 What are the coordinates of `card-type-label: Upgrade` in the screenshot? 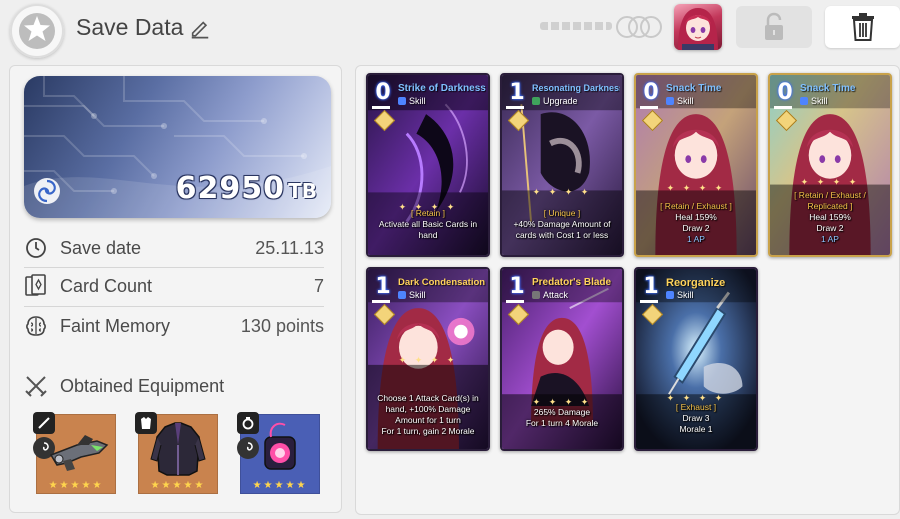 It's located at (560, 101).